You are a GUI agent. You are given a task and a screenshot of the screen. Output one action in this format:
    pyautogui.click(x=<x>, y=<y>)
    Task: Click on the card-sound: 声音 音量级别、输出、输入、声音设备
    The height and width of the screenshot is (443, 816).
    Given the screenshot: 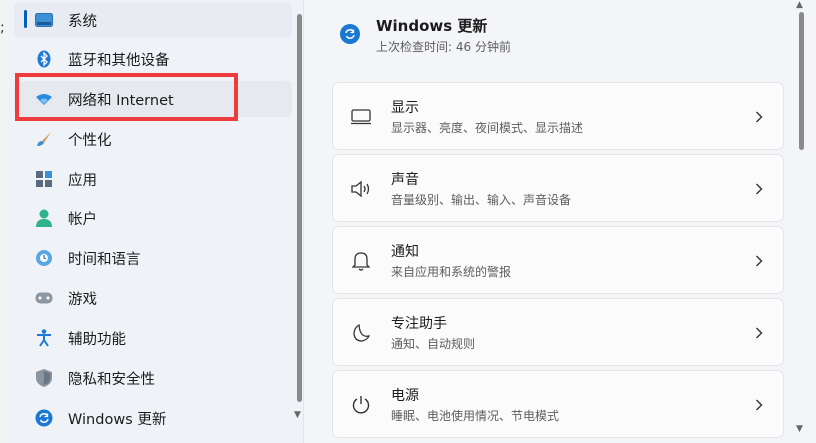 What is the action you would take?
    pyautogui.click(x=558, y=188)
    